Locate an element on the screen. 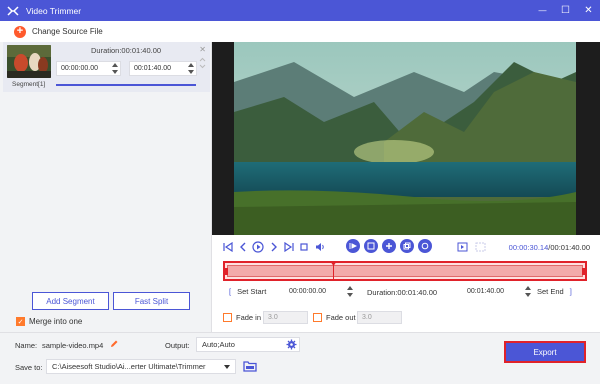 The width and height of the screenshot is (600, 384). skip-to-start-icon is located at coordinates (228, 247).